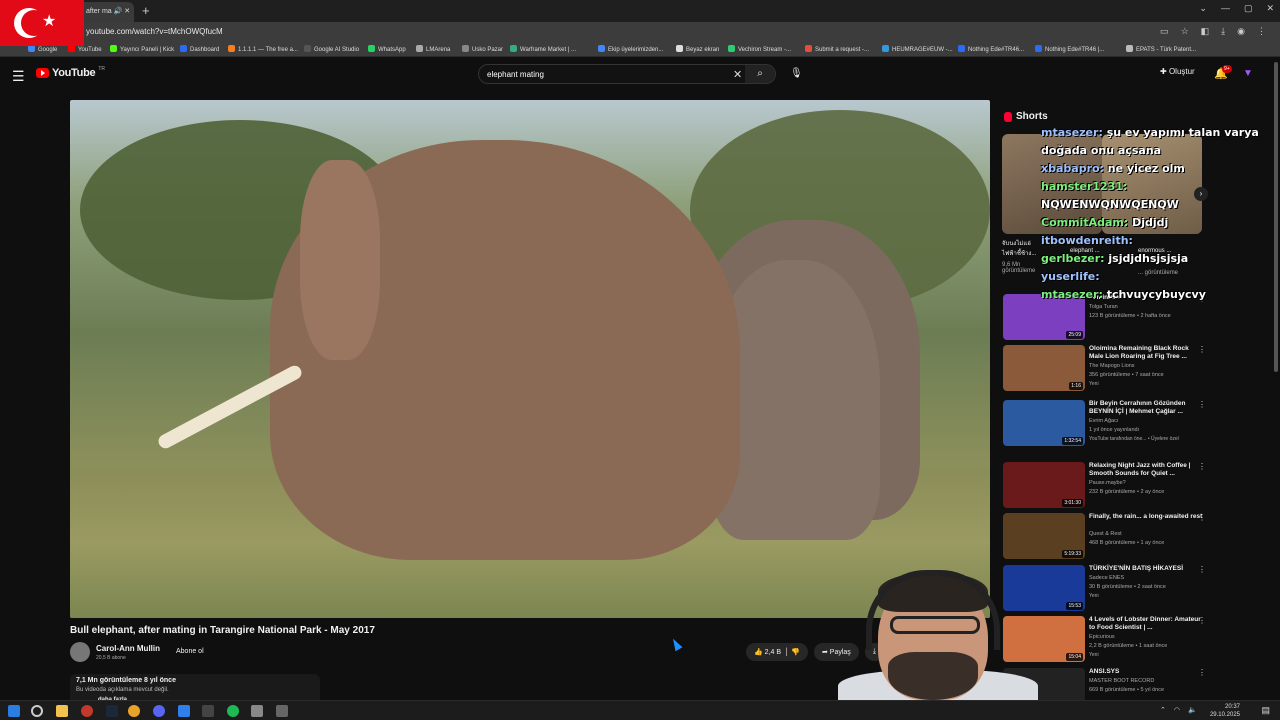 The height and width of the screenshot is (720, 1280). Describe the element at coordinates (1265, 710) in the screenshot. I see `notification-center-icon: ▤` at that location.